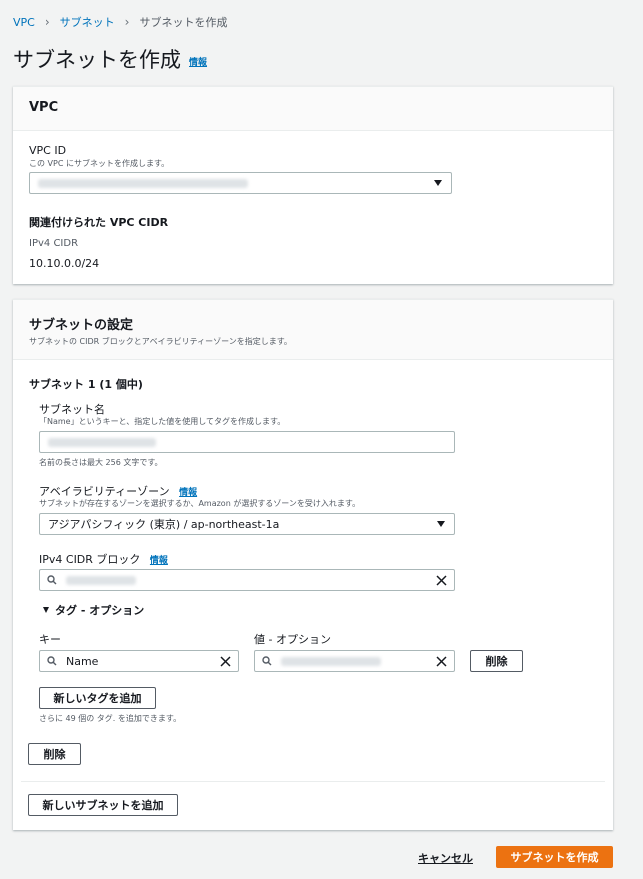 The width and height of the screenshot is (643, 879). What do you see at coordinates (313, 781) in the screenshot?
I see `divider` at bounding box center [313, 781].